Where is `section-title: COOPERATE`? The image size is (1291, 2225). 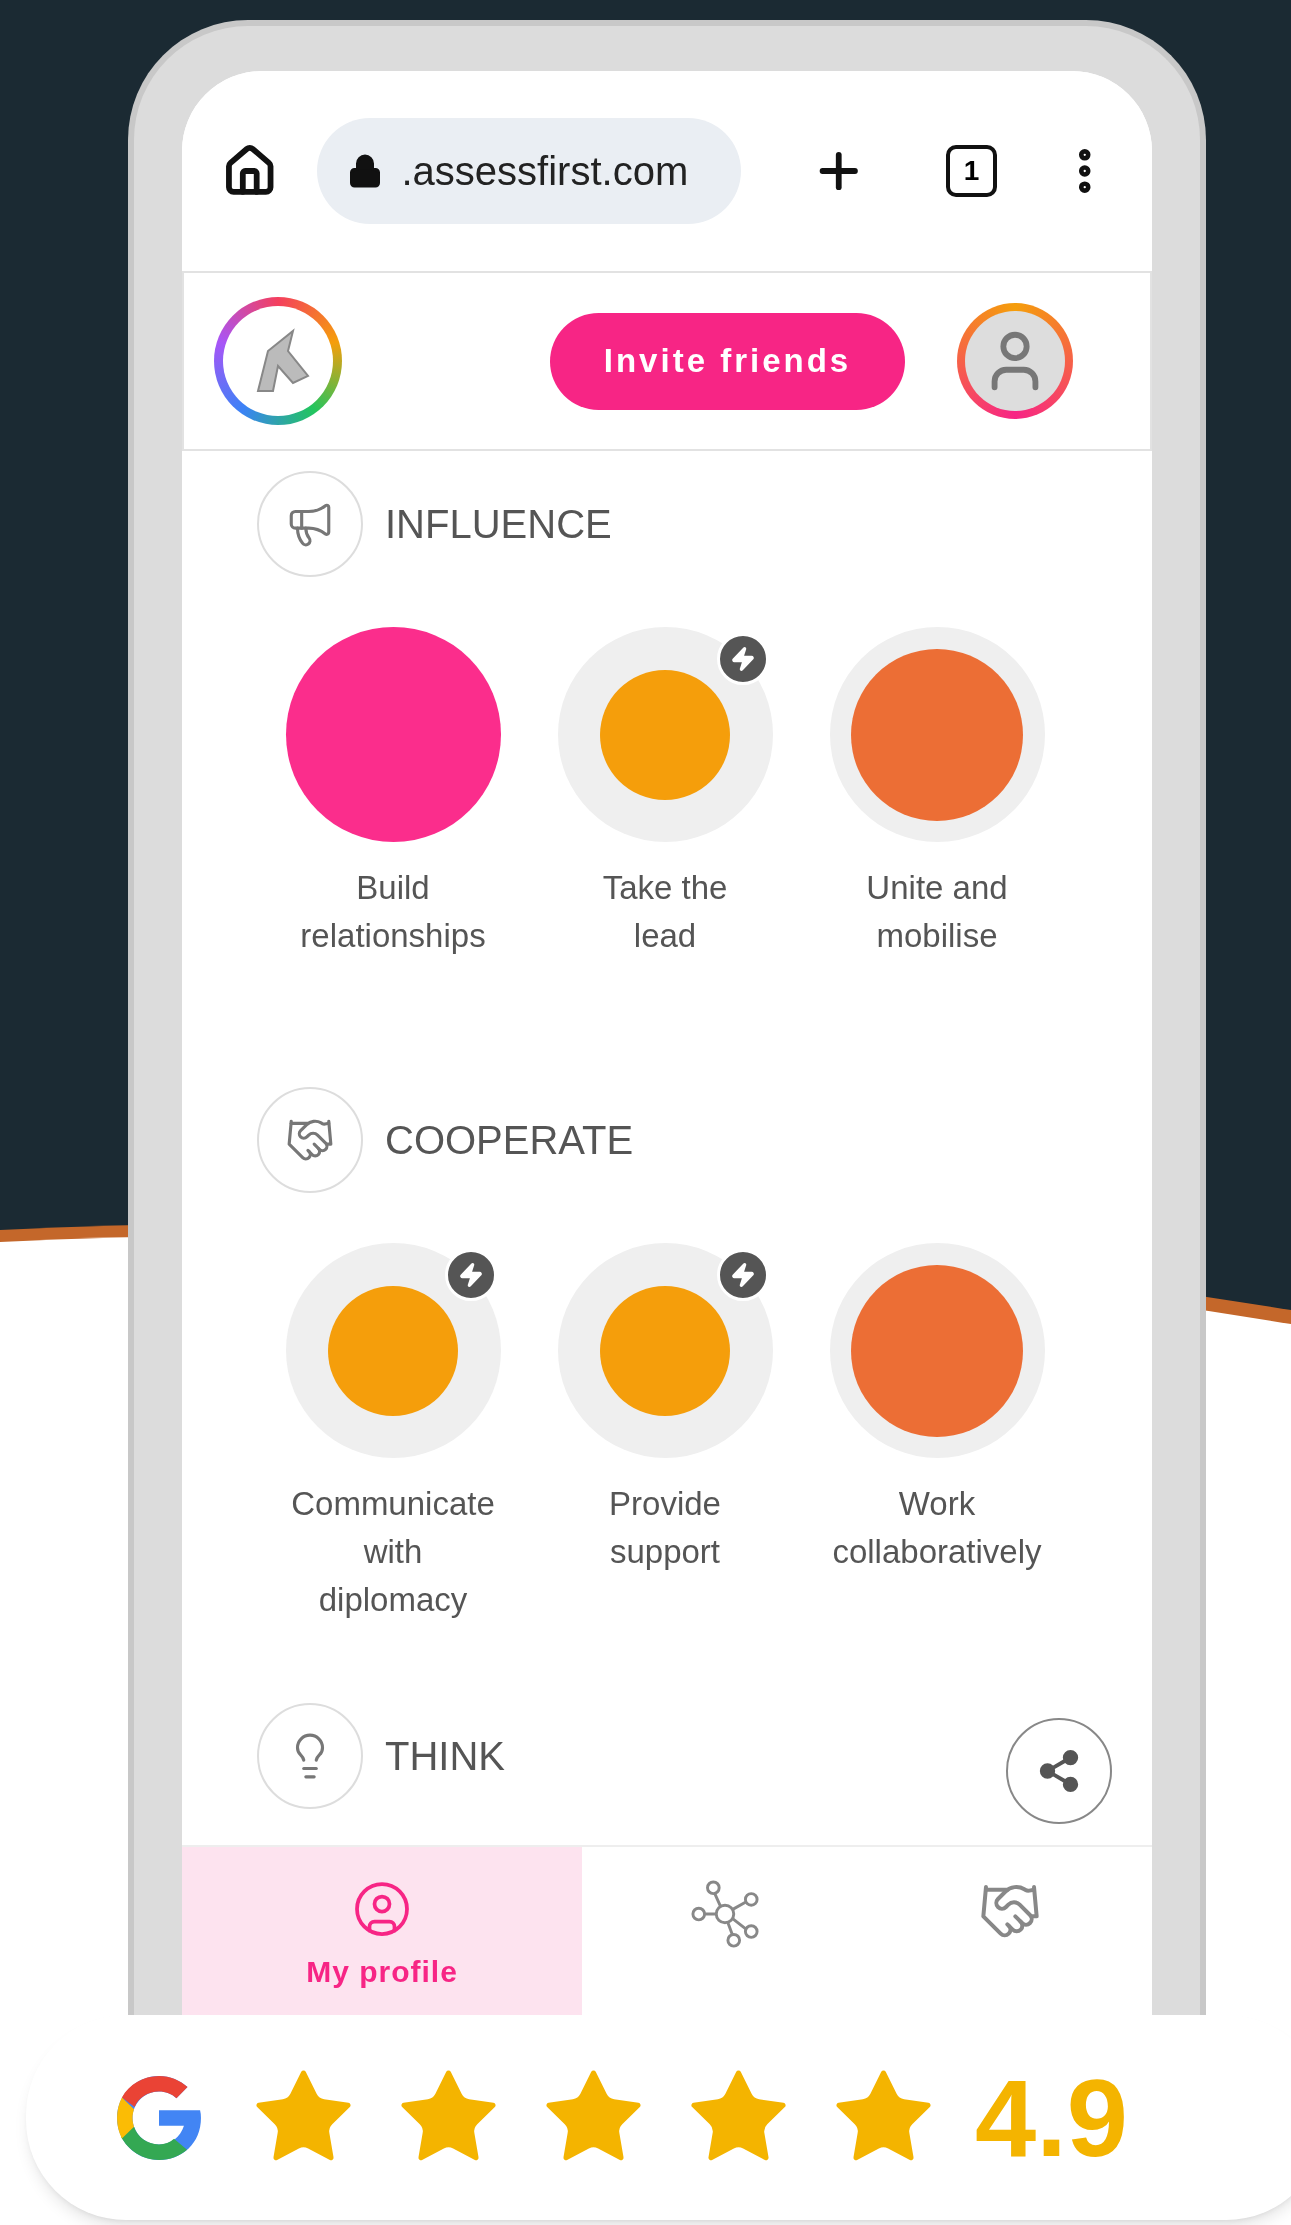
section-title: COOPERATE is located at coordinates (509, 1140).